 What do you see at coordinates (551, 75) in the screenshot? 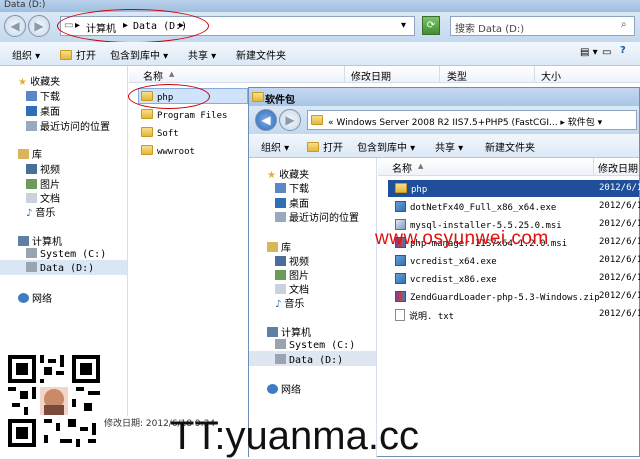
I see `col-size: 大小` at bounding box center [551, 75].